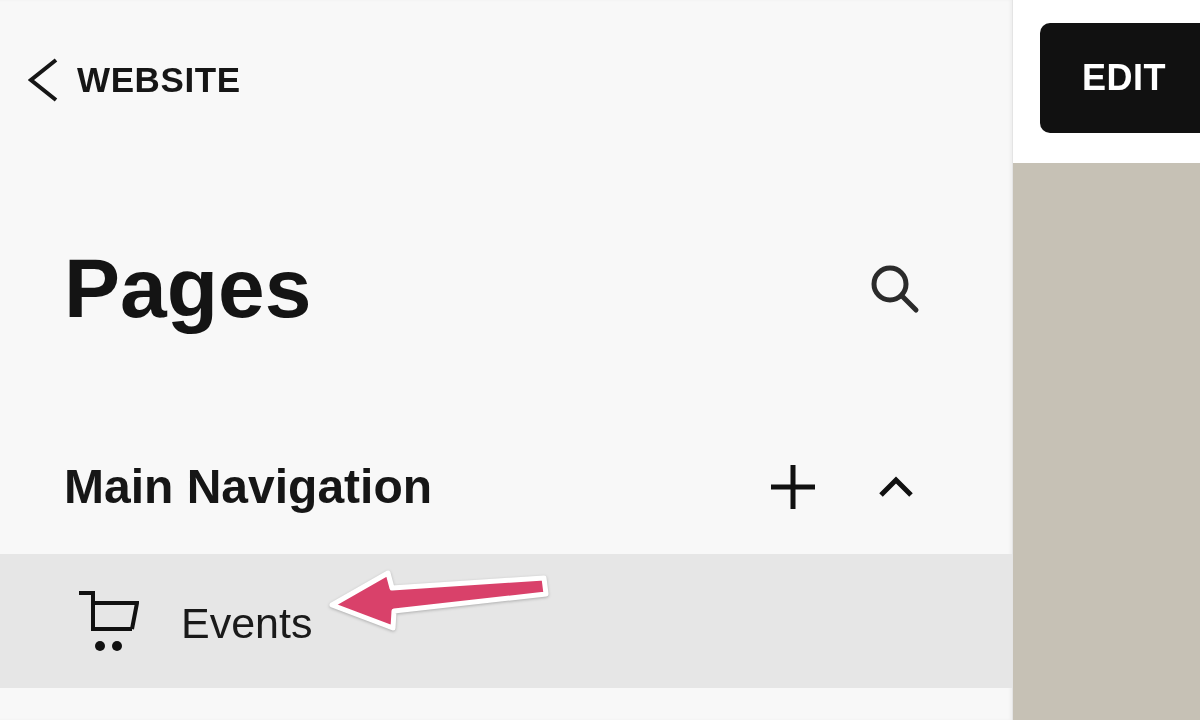  Describe the element at coordinates (249, 487) in the screenshot. I see `section-title: Main Navigation` at that location.